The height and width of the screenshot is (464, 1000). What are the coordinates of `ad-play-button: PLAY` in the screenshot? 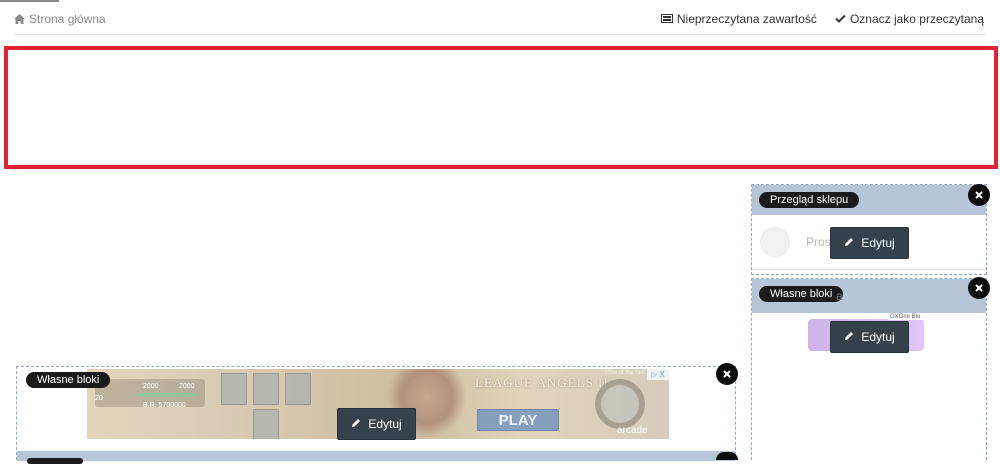 It's located at (518, 420).